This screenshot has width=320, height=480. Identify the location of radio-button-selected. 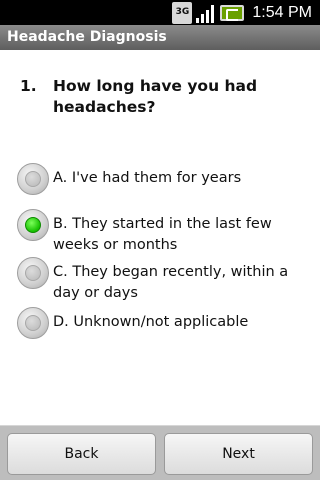
(33, 225).